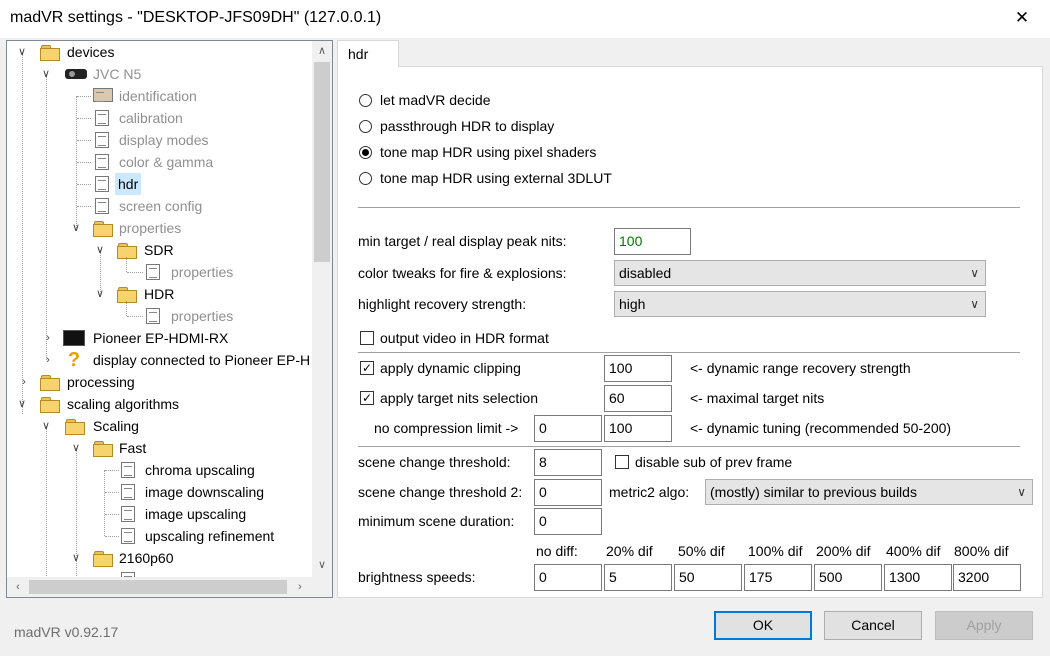 This screenshot has width=1050, height=656. Describe the element at coordinates (157, 514) in the screenshot. I see `tree-item-image-upscaling: image upscaling` at that location.